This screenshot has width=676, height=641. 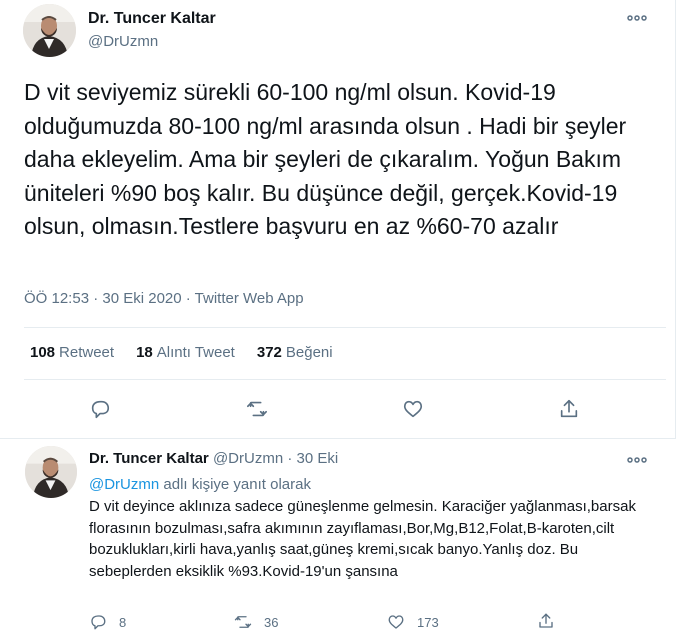 I want to click on retweet-count: 36, so click(x=271, y=622).